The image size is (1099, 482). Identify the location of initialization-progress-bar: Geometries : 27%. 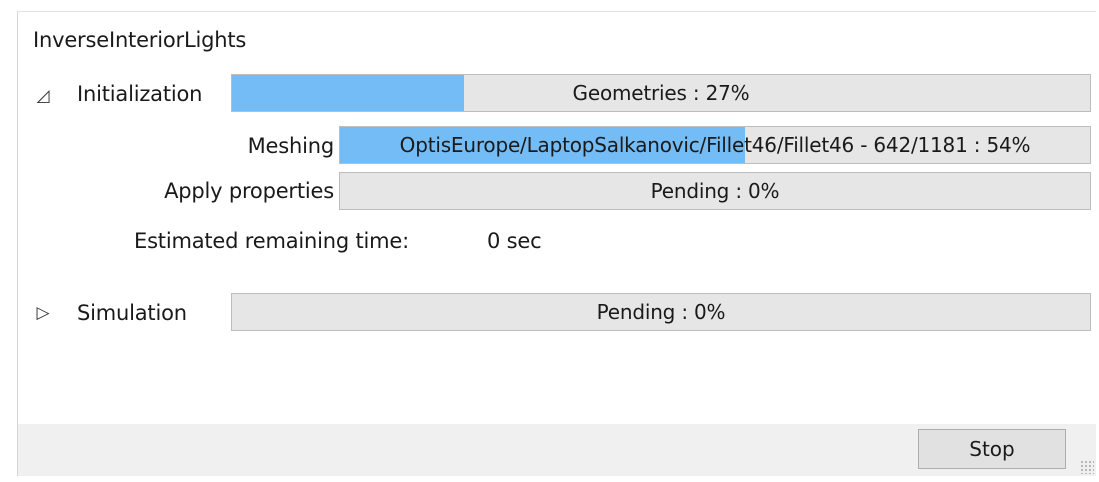
(661, 93).